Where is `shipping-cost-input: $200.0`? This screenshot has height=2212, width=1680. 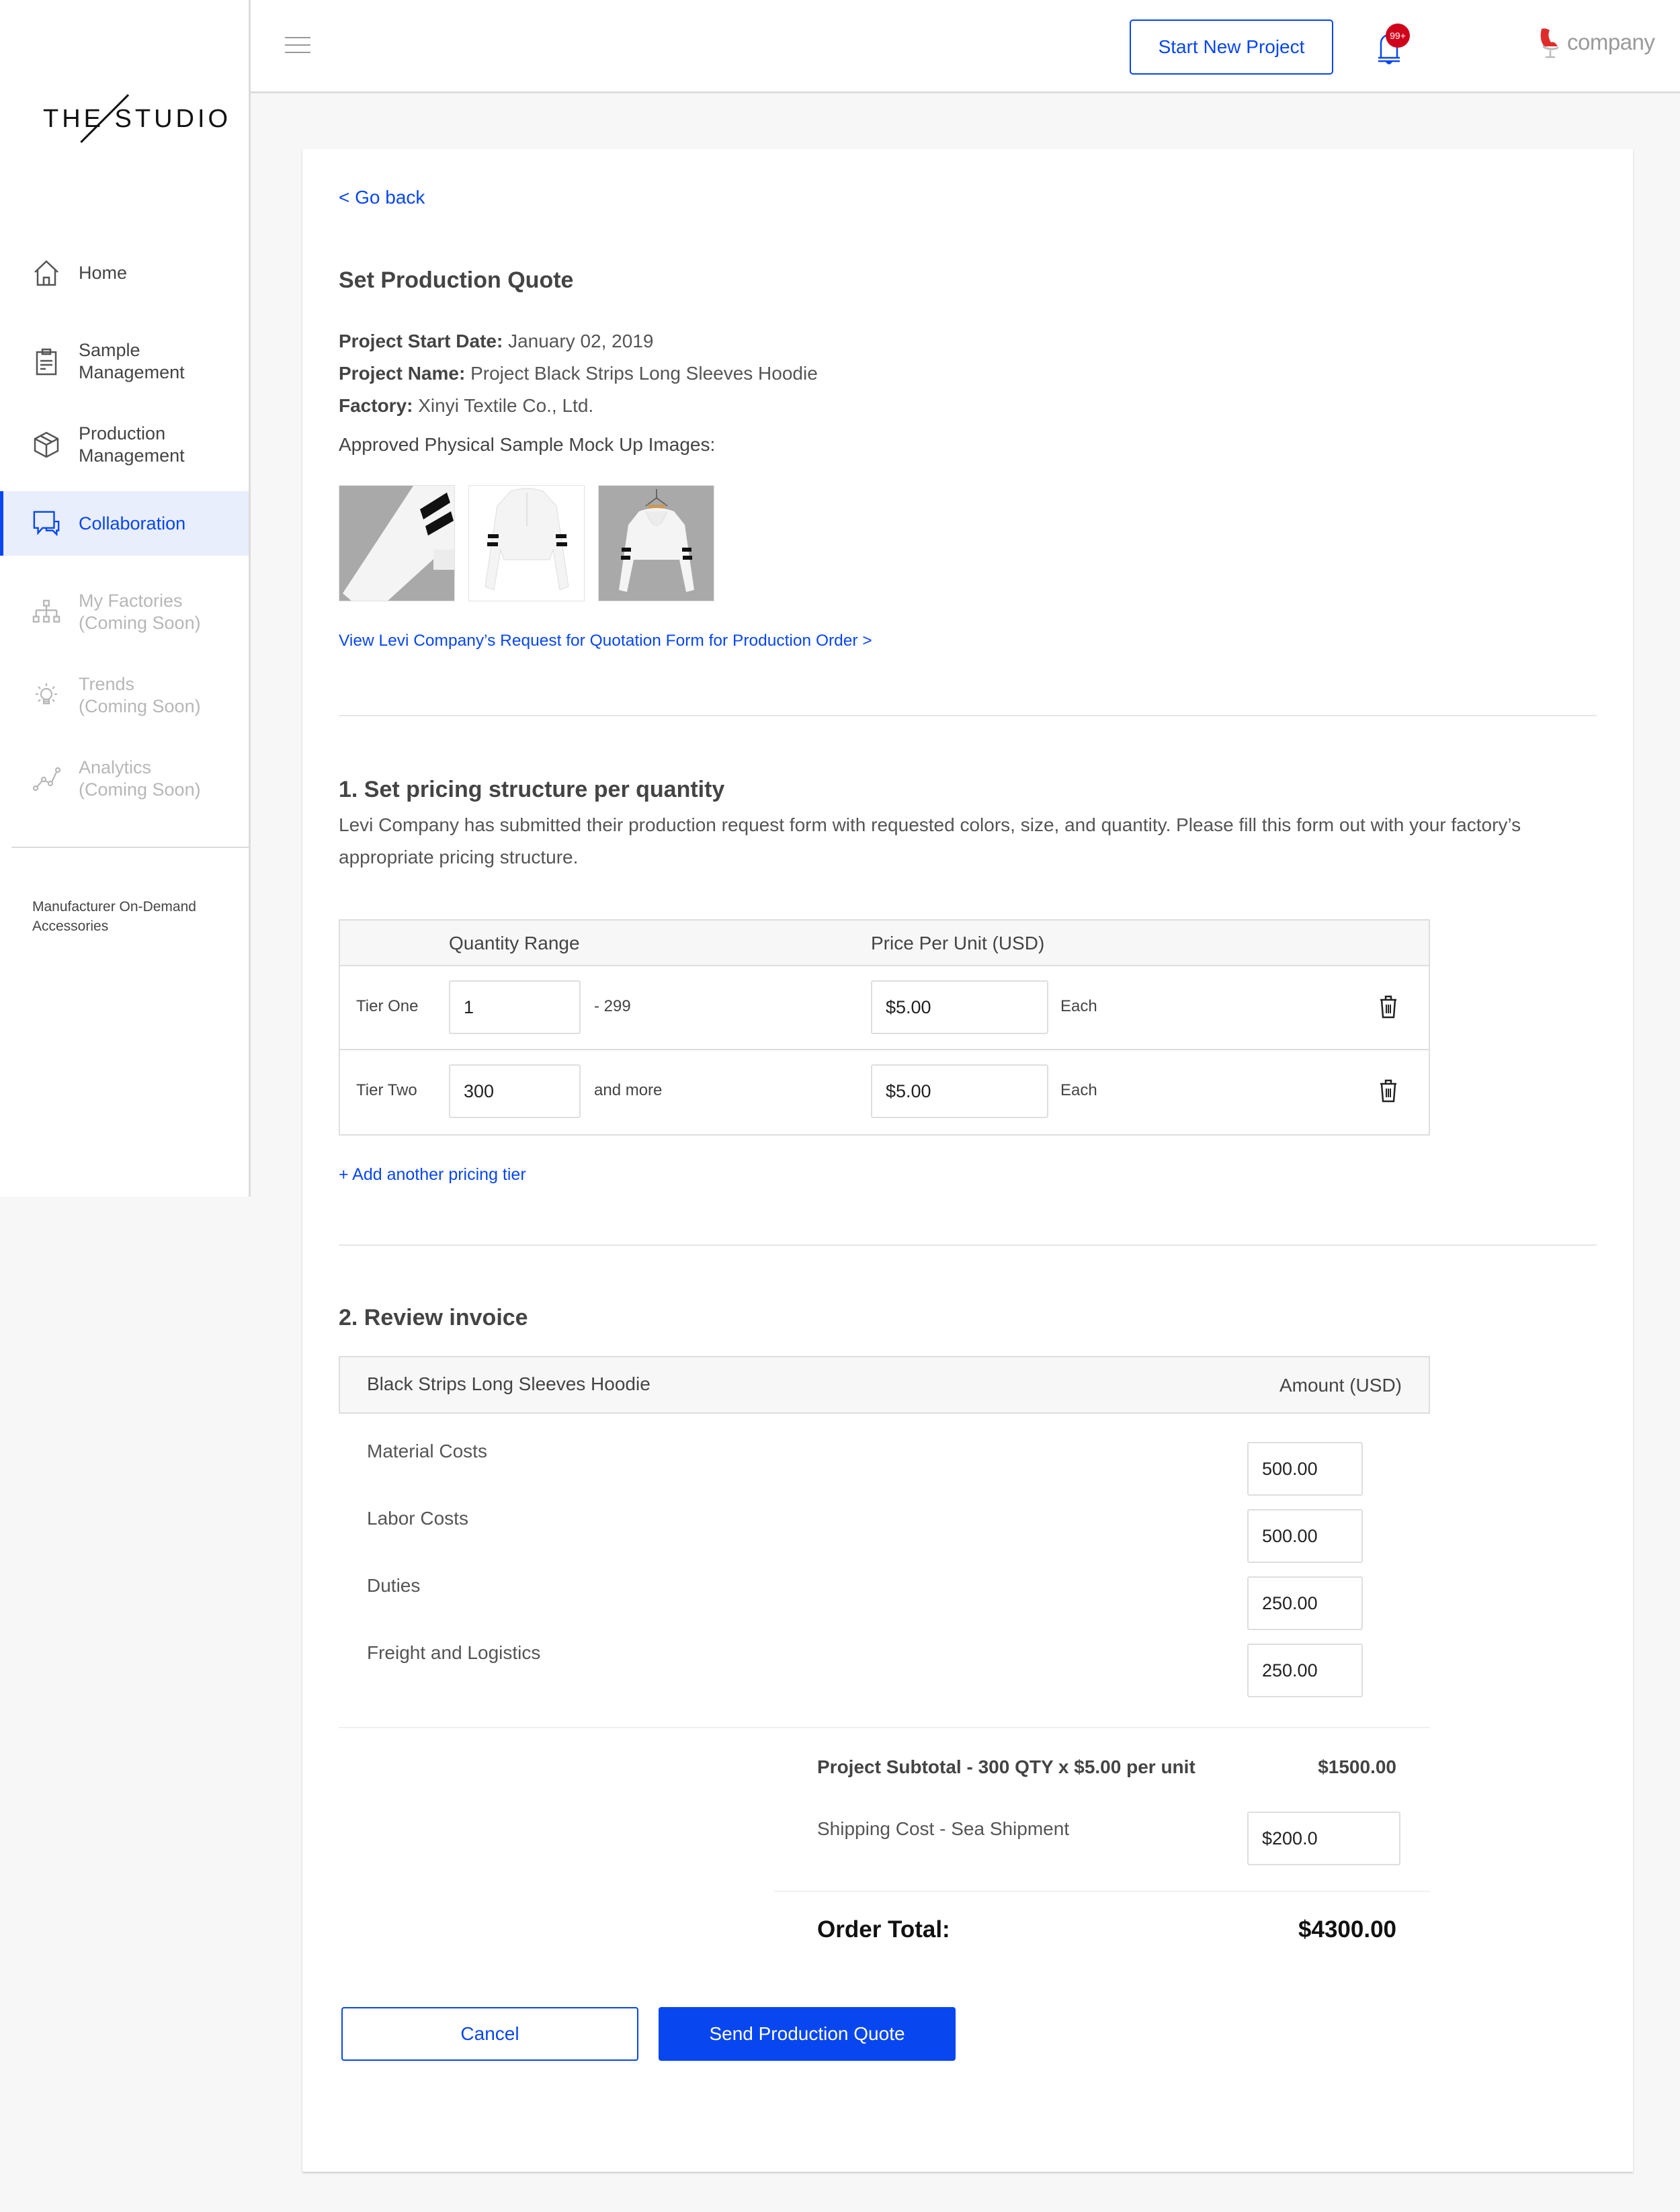
shipping-cost-input: $200.0 is located at coordinates (1324, 1839).